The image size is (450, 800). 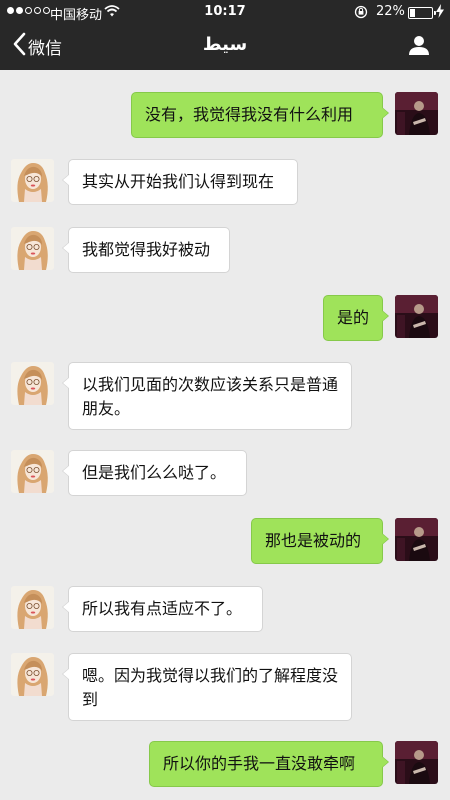 I want to click on rotation-lock-icon, so click(x=361, y=14).